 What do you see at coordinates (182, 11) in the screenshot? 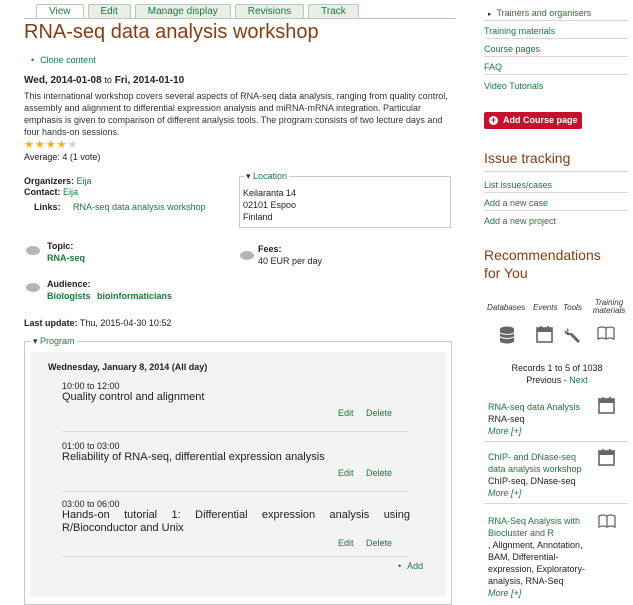
I see `tab-manage-display: Manage display` at bounding box center [182, 11].